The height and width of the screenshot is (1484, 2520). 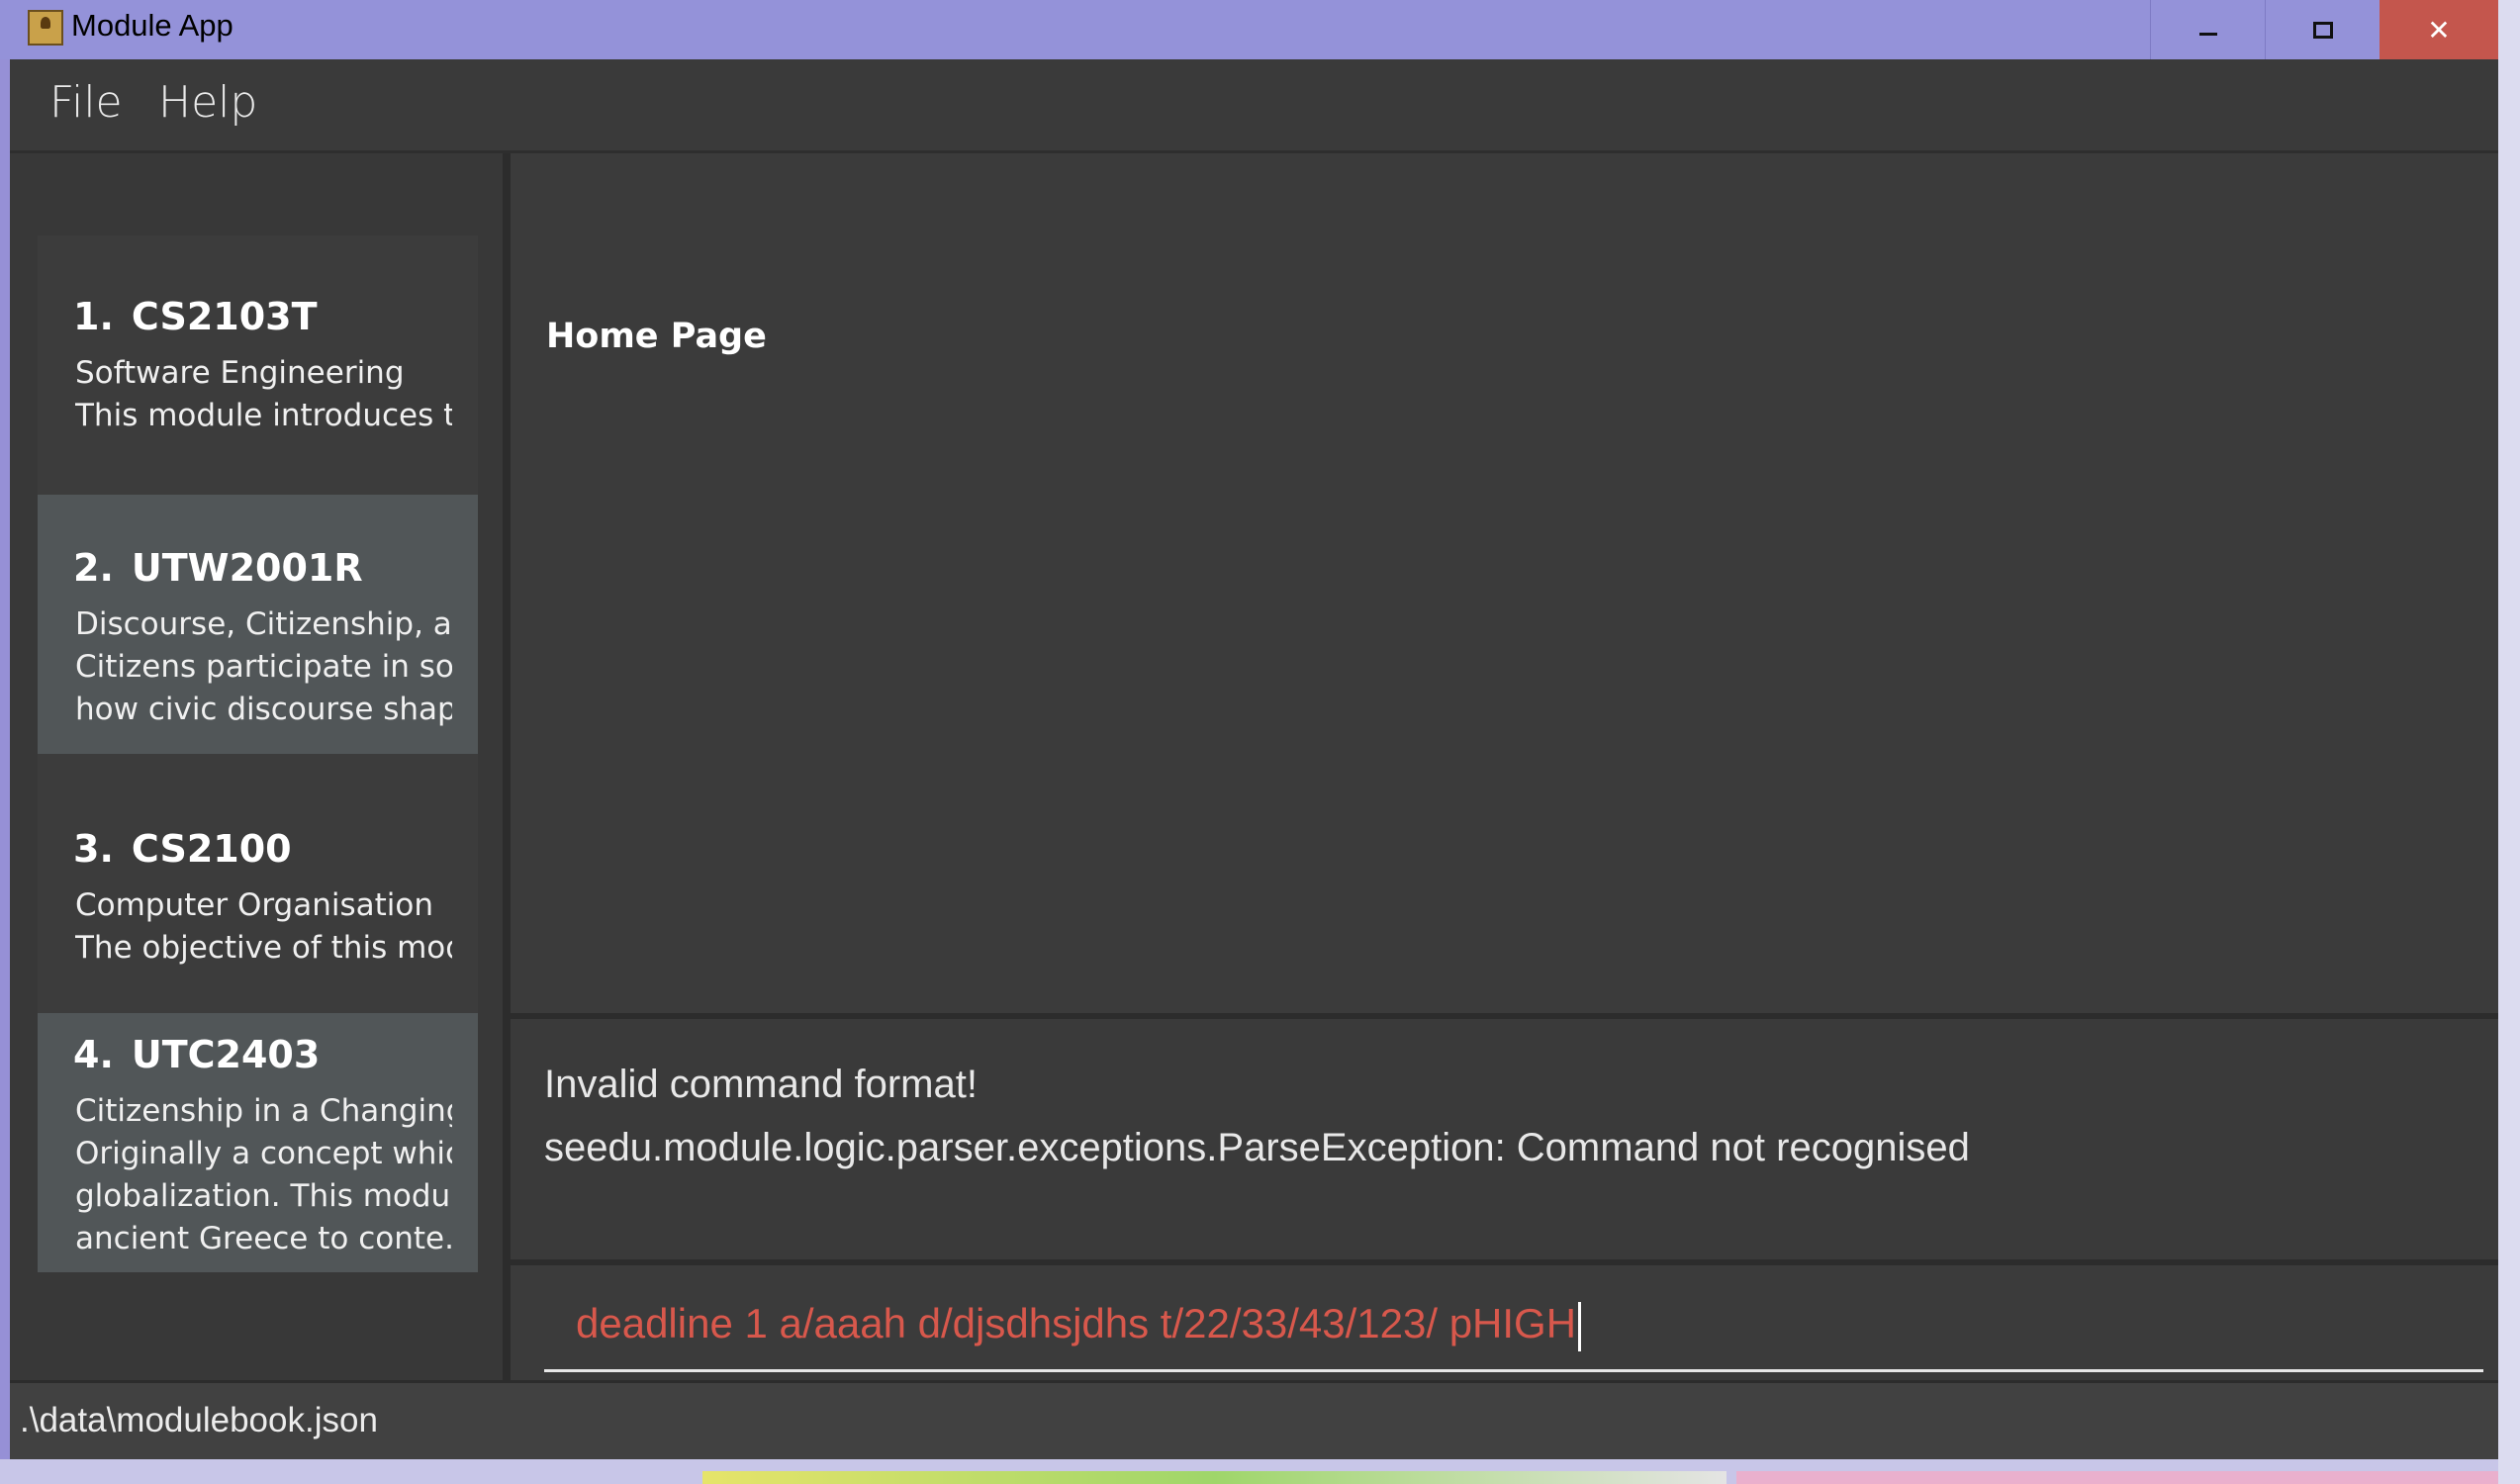 What do you see at coordinates (761, 1084) in the screenshot?
I see `result-message: Invalid command format!` at bounding box center [761, 1084].